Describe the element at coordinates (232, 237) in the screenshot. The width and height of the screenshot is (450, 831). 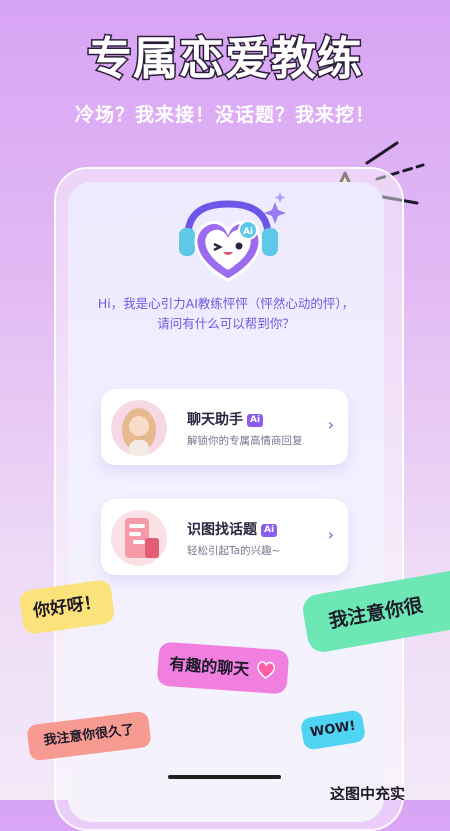
I see `heart-mascot-icon: Ai` at that location.